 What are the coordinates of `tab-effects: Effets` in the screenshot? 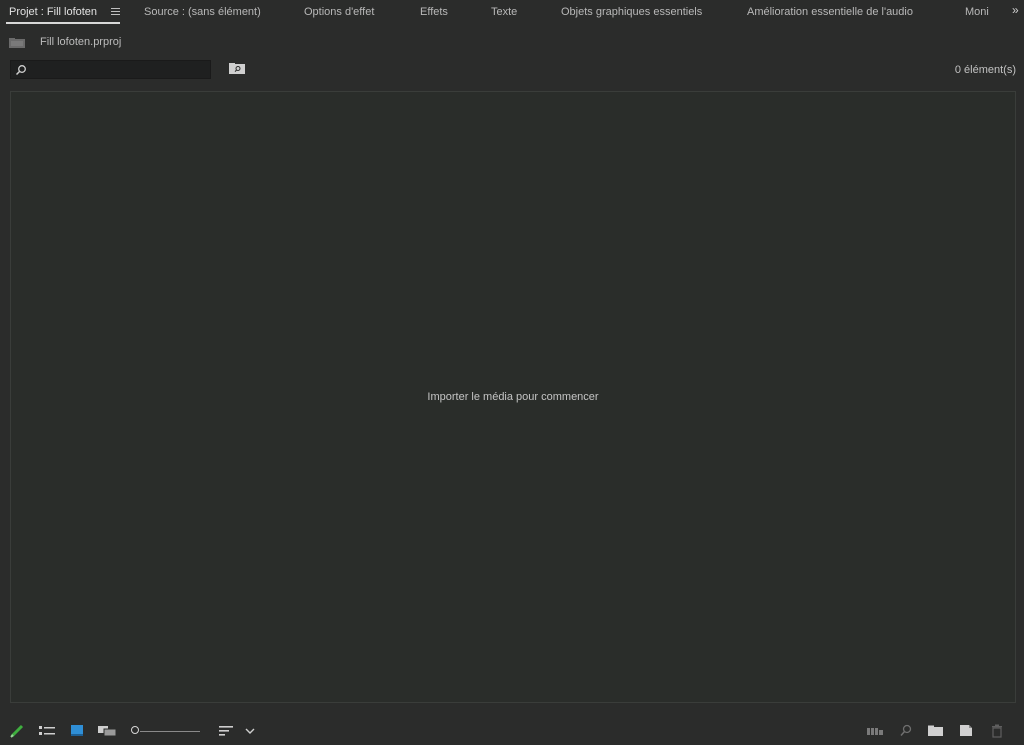 It's located at (434, 12).